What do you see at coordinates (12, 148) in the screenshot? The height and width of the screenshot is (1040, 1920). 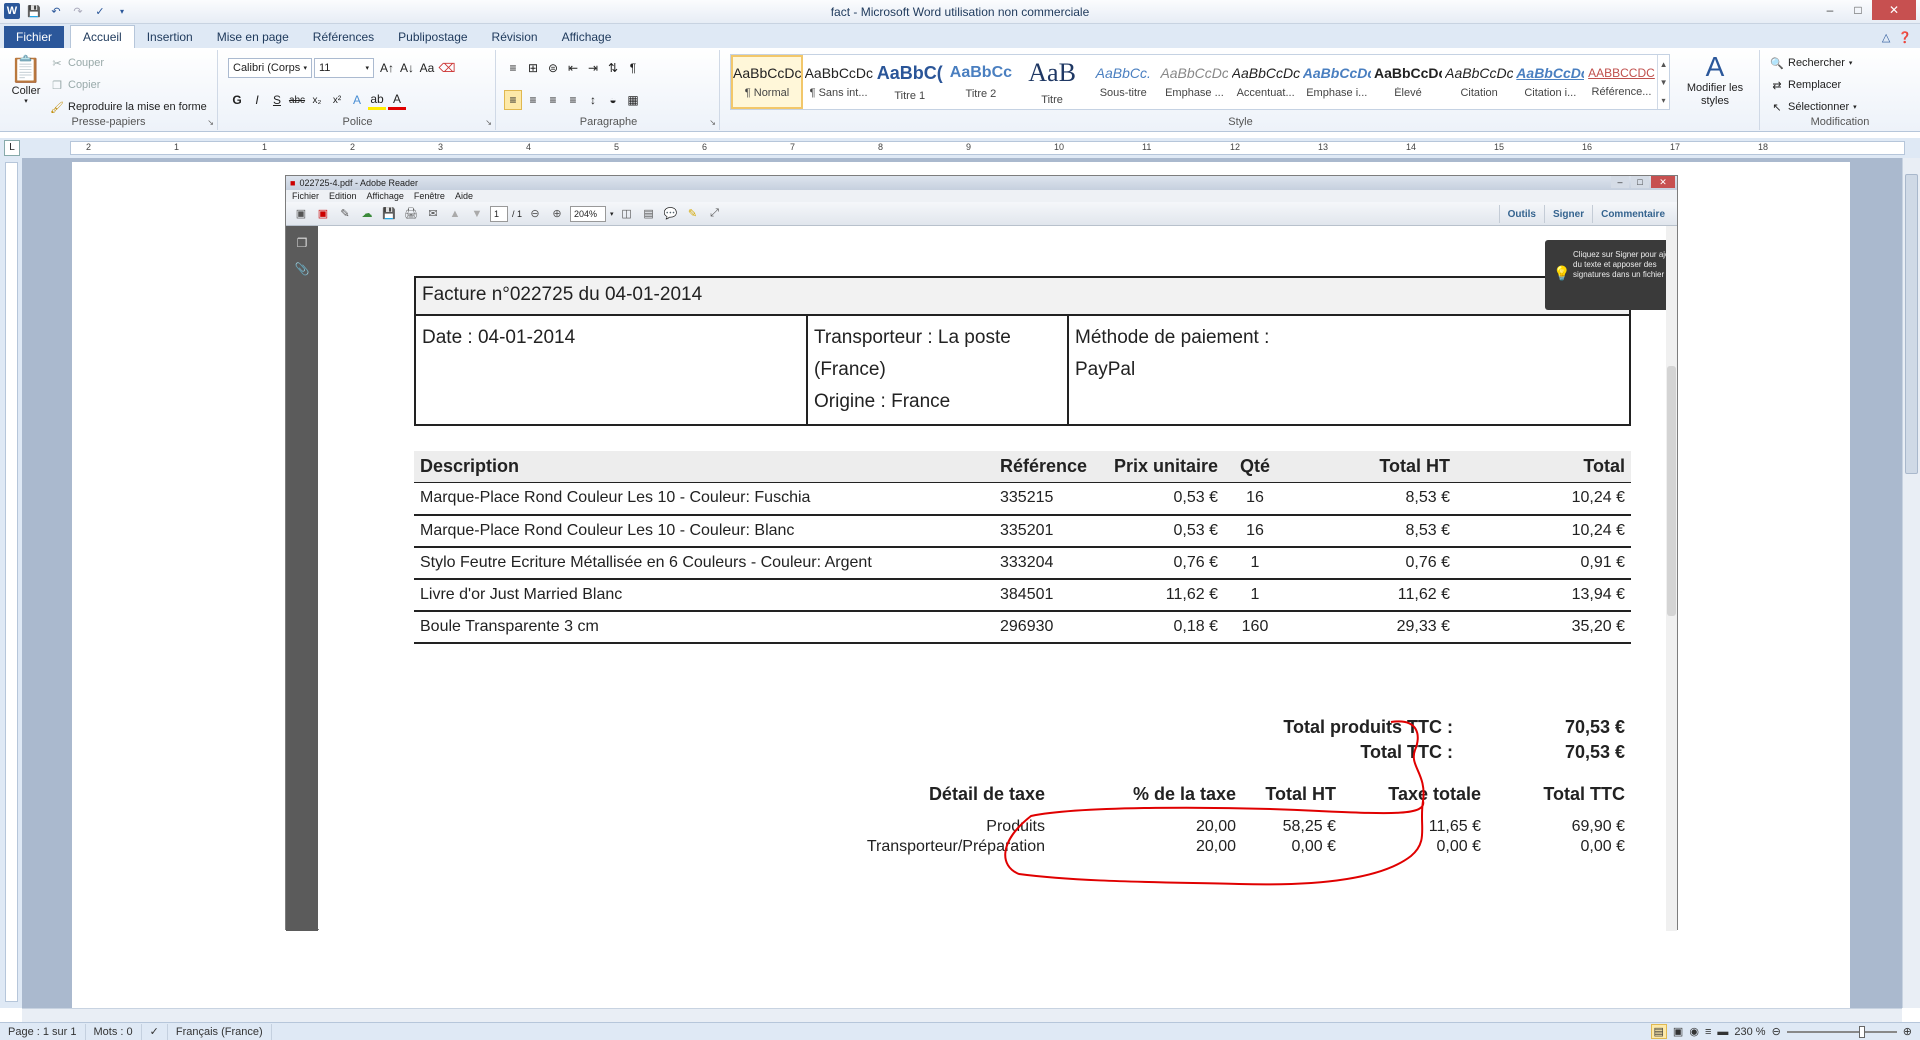 I see `tab-selector-icon: L` at bounding box center [12, 148].